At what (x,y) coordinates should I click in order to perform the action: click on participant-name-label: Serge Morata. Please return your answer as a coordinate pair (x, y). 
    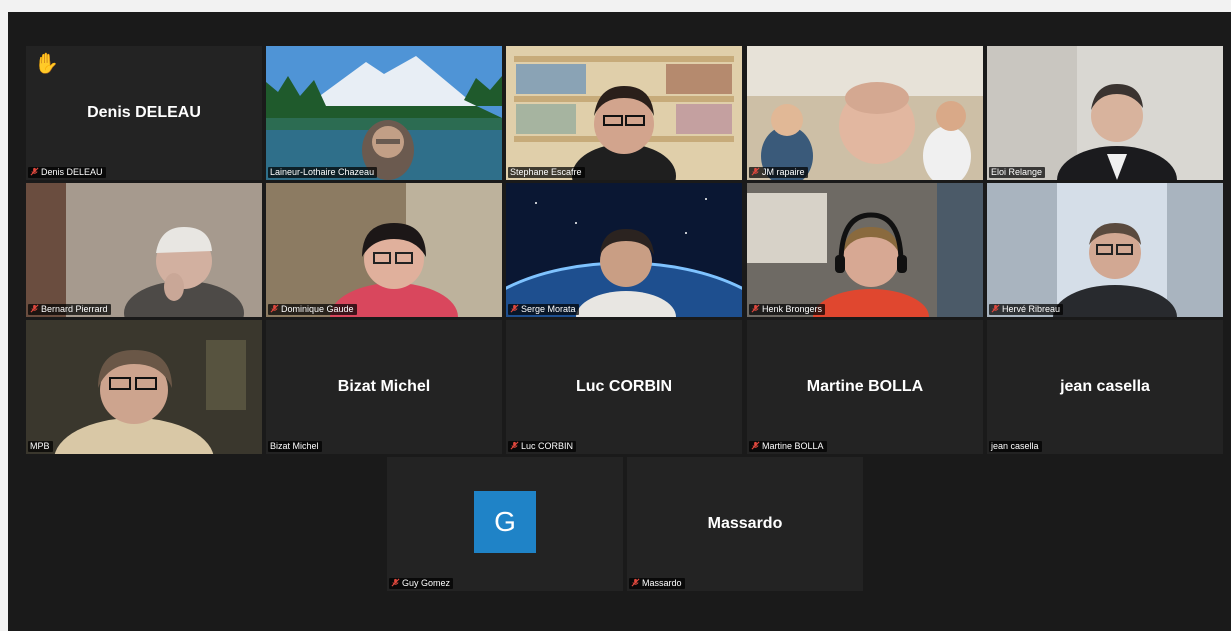
    Looking at the image, I should click on (543, 309).